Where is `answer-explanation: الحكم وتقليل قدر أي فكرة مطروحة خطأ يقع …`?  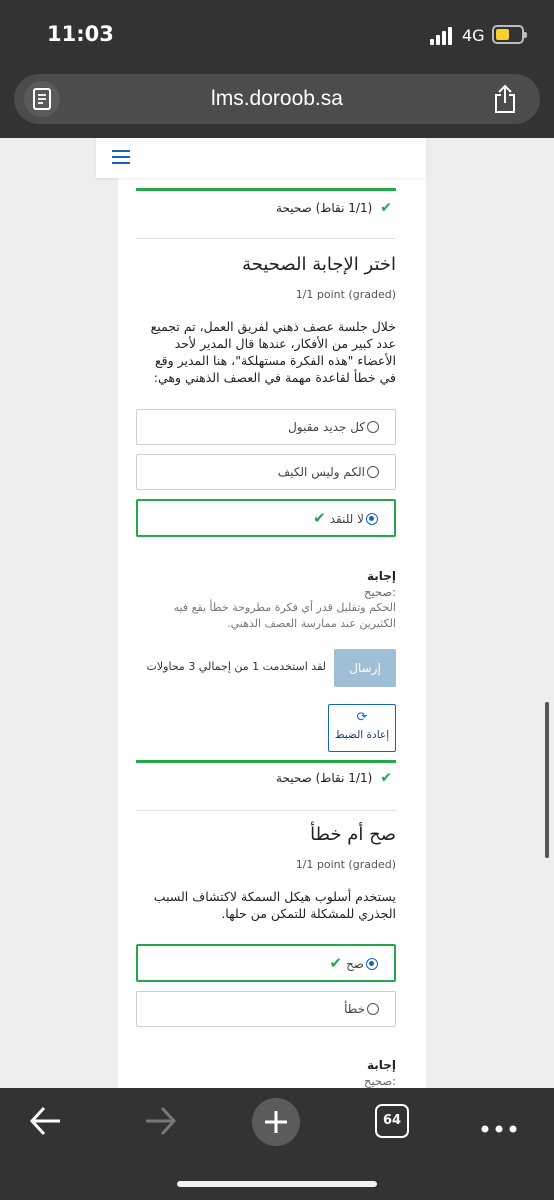 answer-explanation: الحكم وتقليل قدر أي فكرة مطروحة خطأ يقع … is located at coordinates (284, 615).